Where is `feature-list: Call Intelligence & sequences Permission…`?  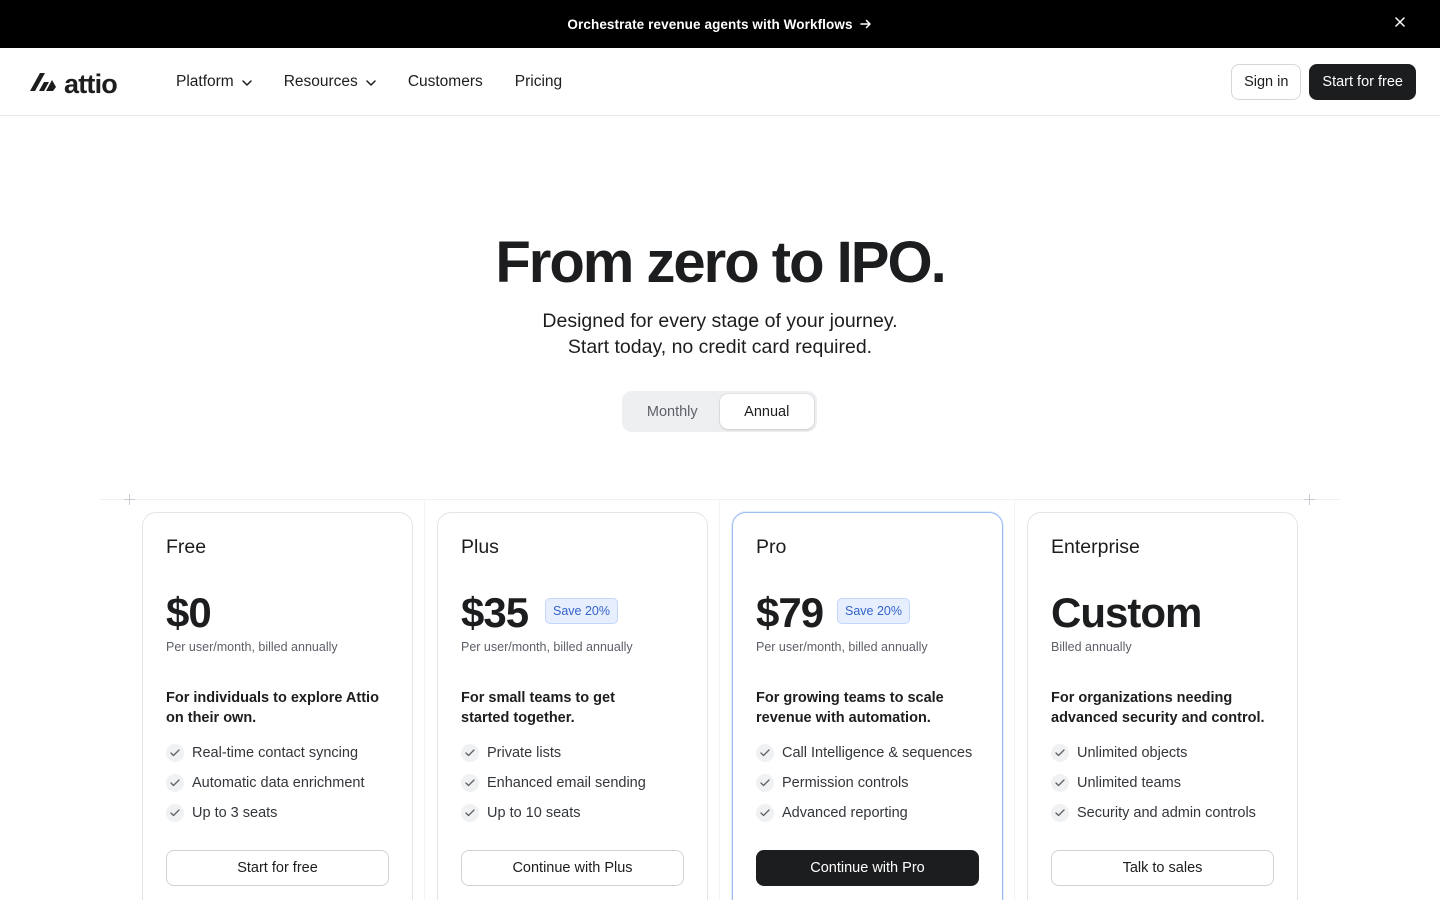
feature-list: Call Intelligence & sequences Permission… is located at coordinates (864, 783).